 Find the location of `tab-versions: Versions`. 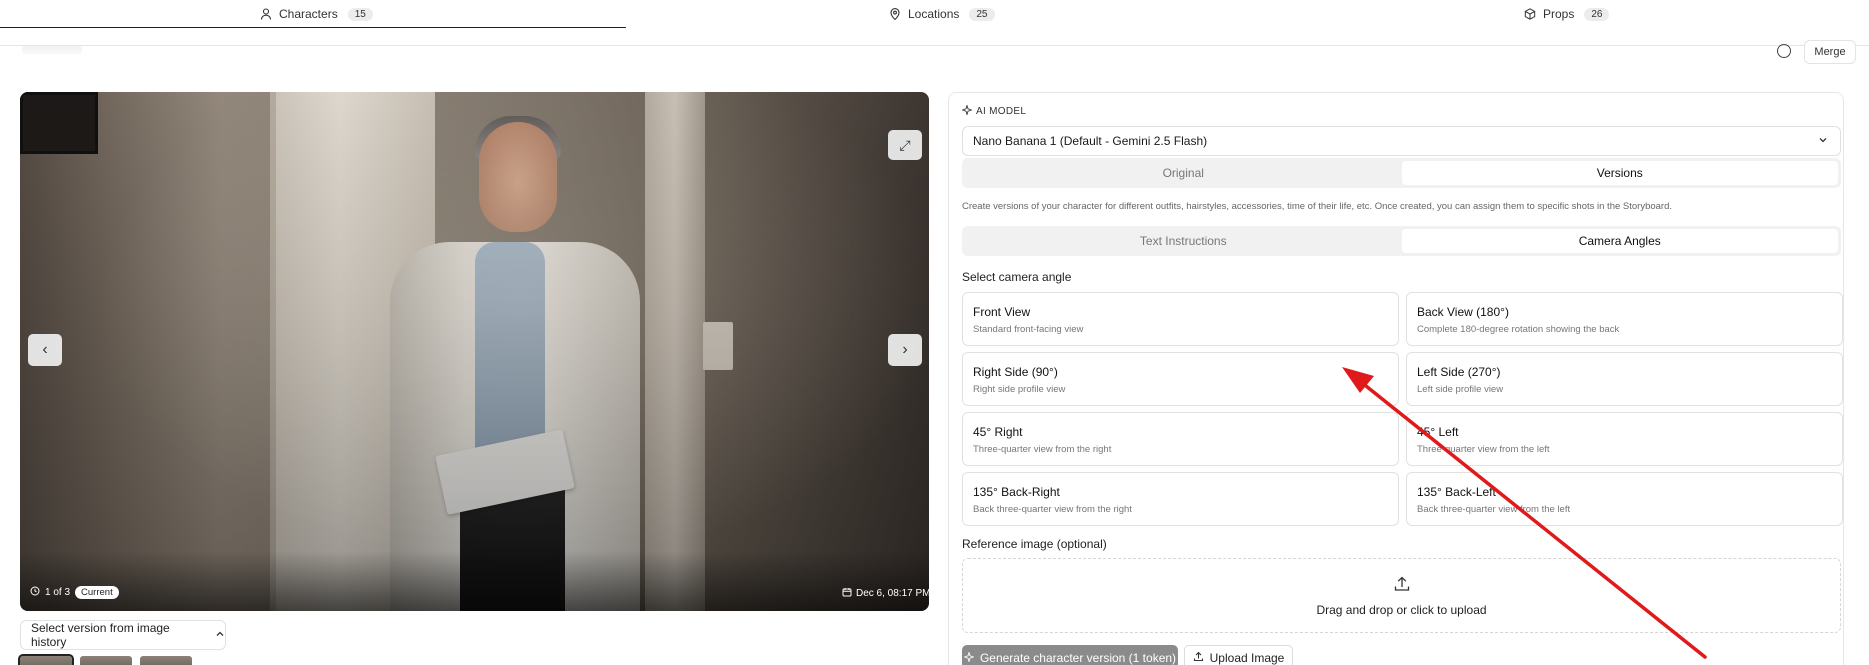

tab-versions: Versions is located at coordinates (1619, 173).